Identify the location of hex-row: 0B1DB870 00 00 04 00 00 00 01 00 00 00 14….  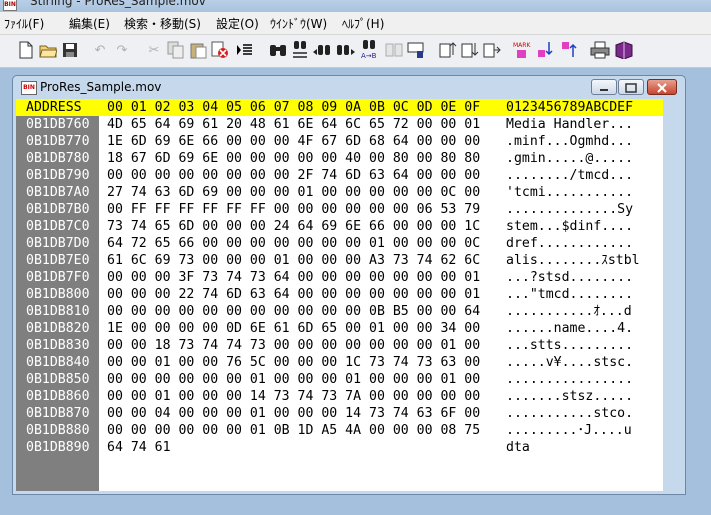
(339, 413).